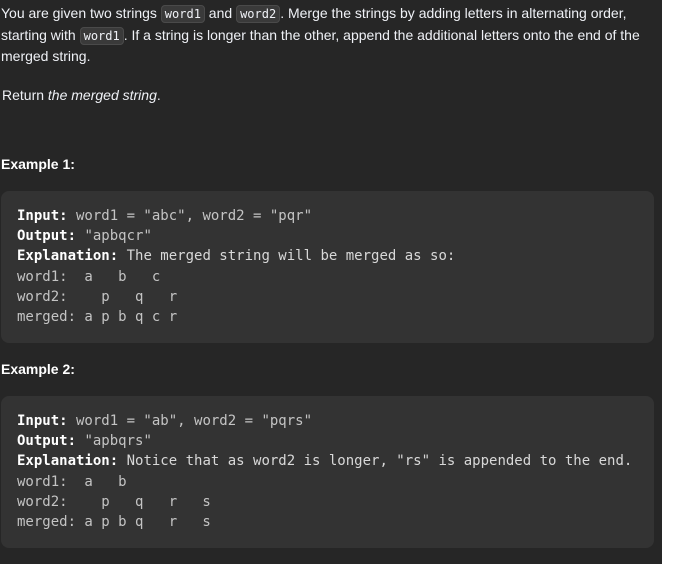  I want to click on return-statement: Return the merged string., so click(330, 94).